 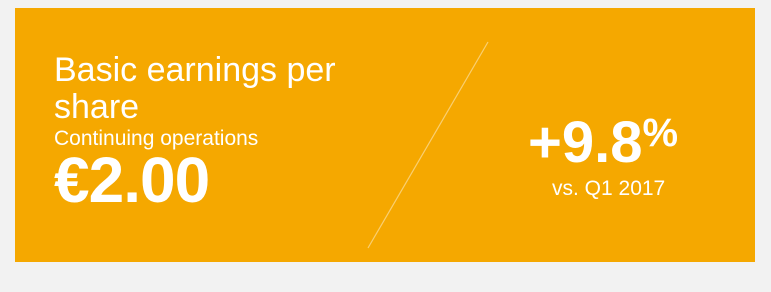 What do you see at coordinates (195, 88) in the screenshot?
I see `metric-title: Basic earnings per share` at bounding box center [195, 88].